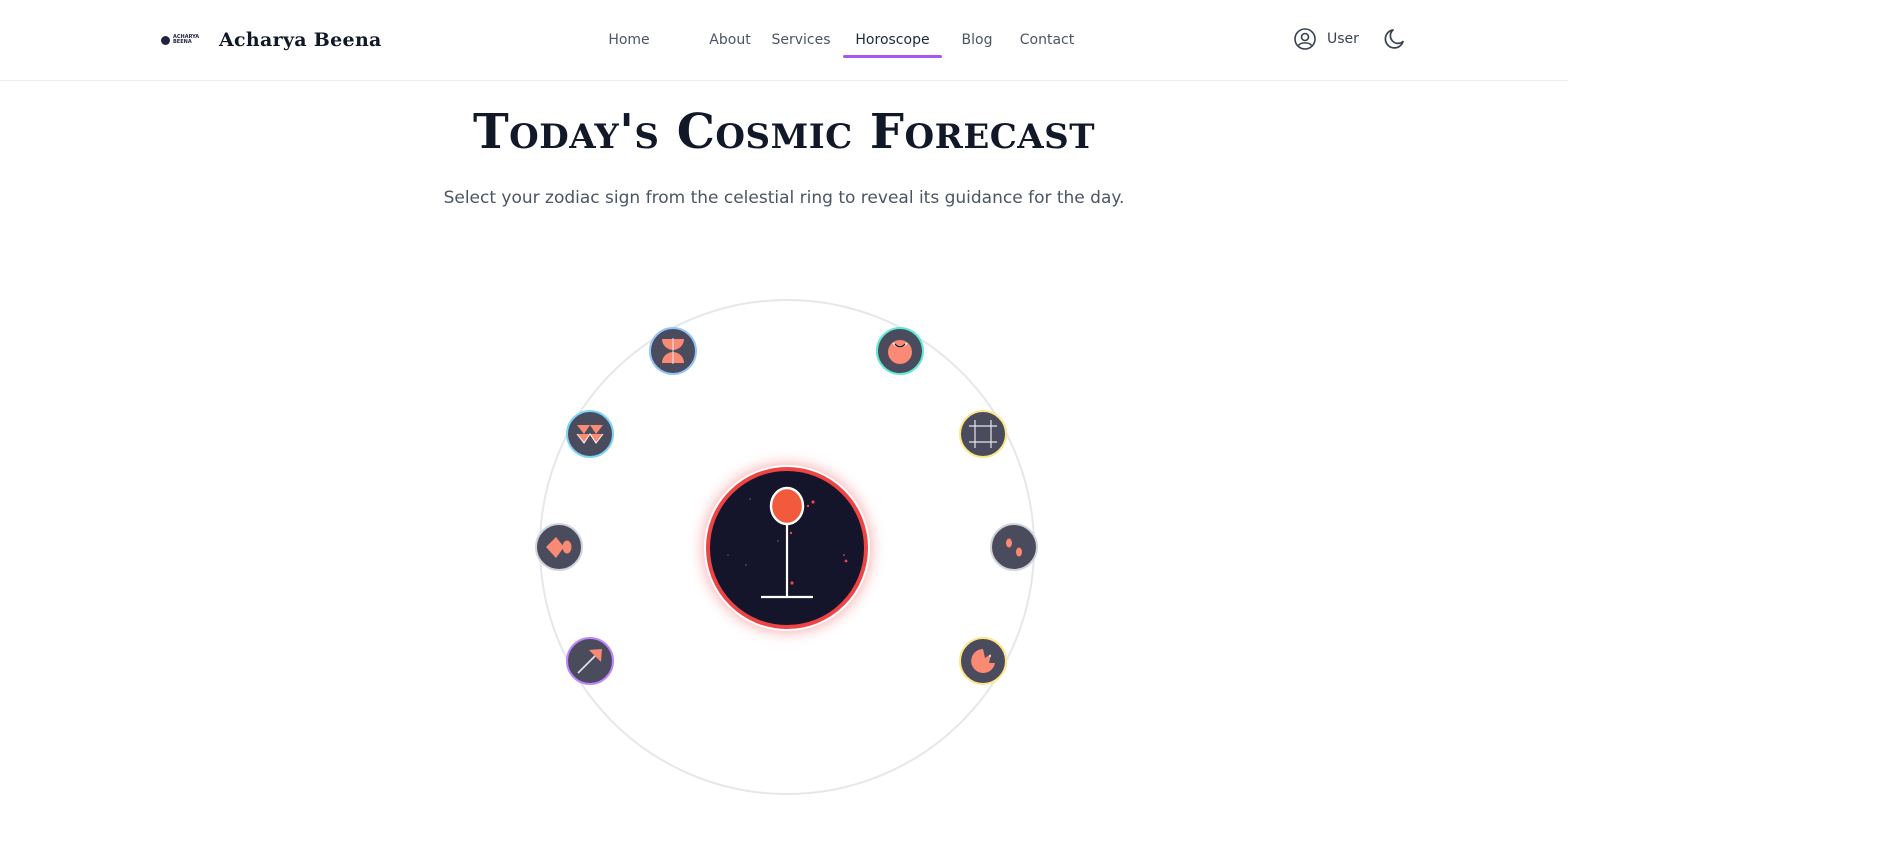 Image resolution: width=1895 pixels, height=864 pixels. I want to click on gemini-icon, so click(983, 434).